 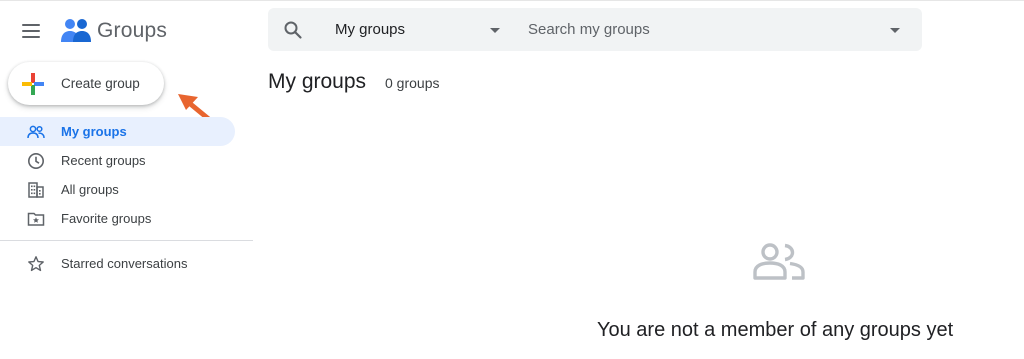 I want to click on clock-icon, so click(x=36, y=161).